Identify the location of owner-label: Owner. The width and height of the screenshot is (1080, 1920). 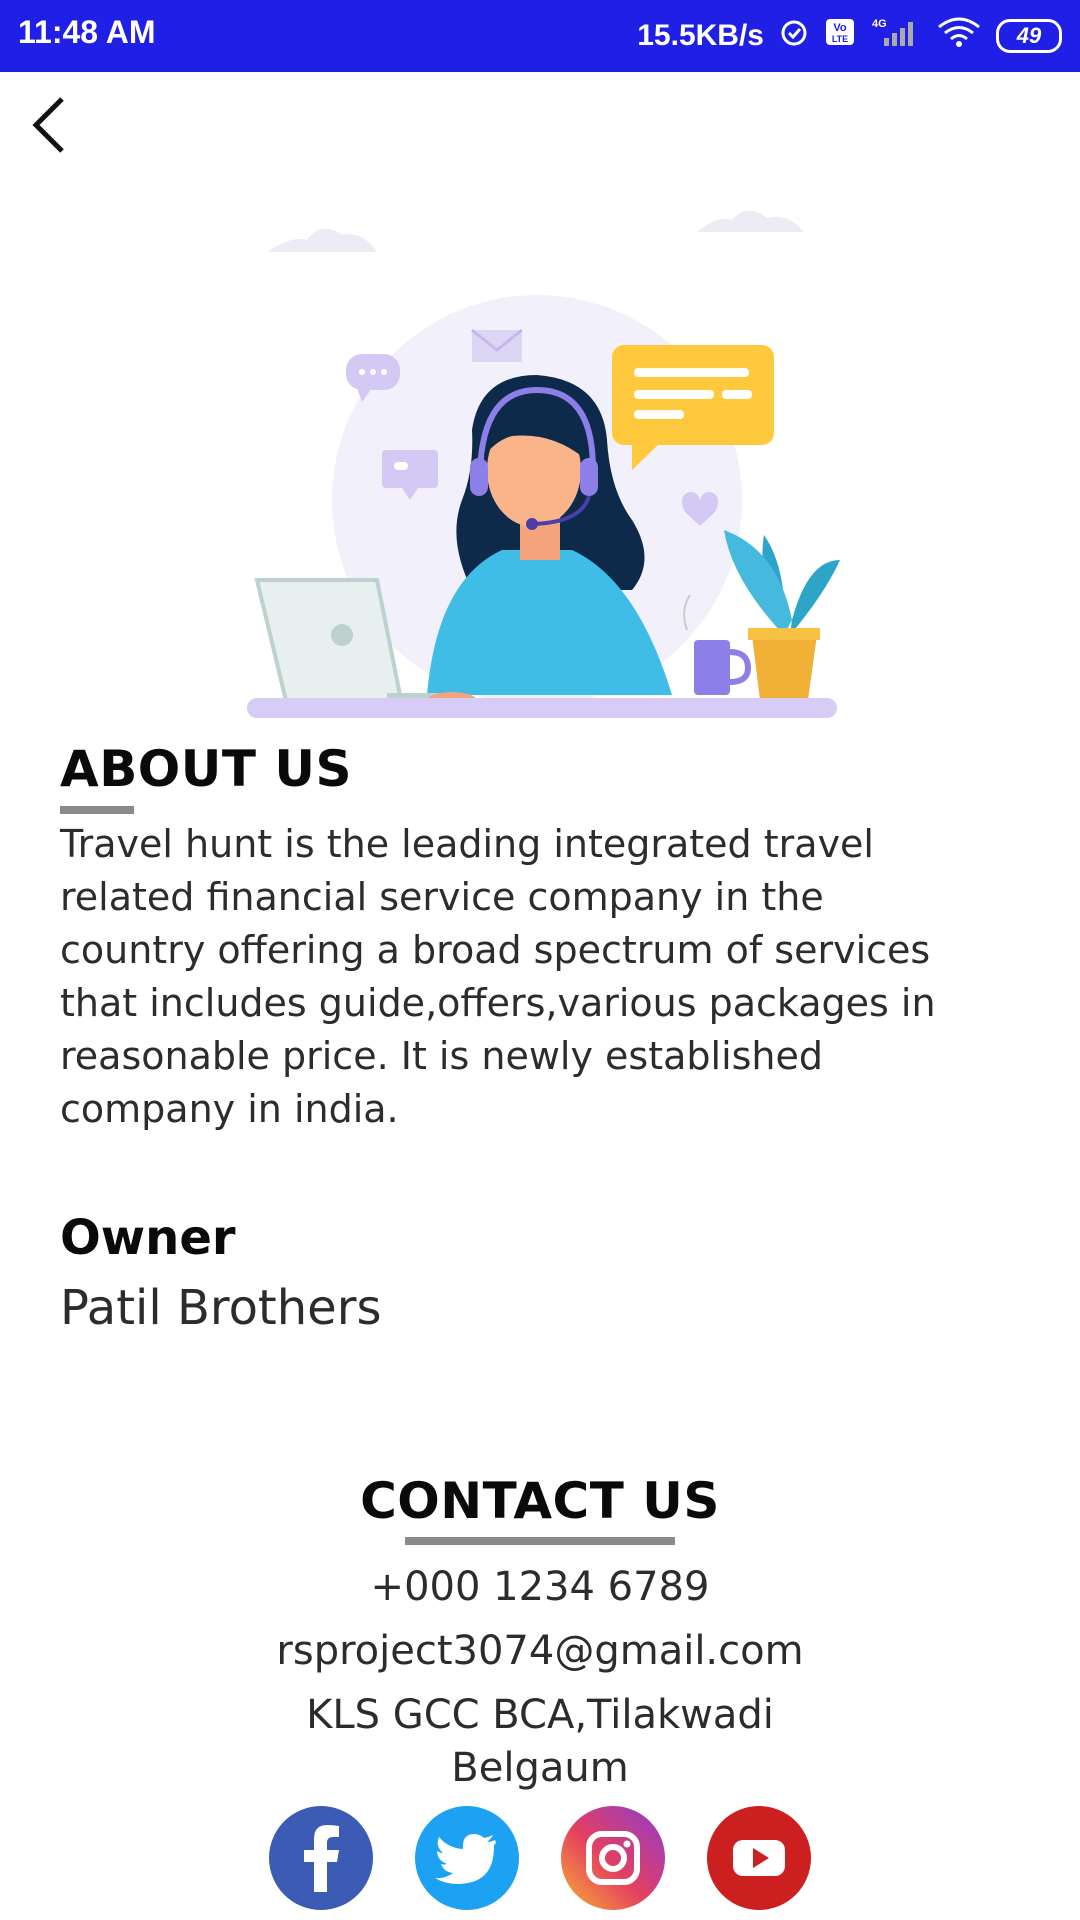
(148, 1238).